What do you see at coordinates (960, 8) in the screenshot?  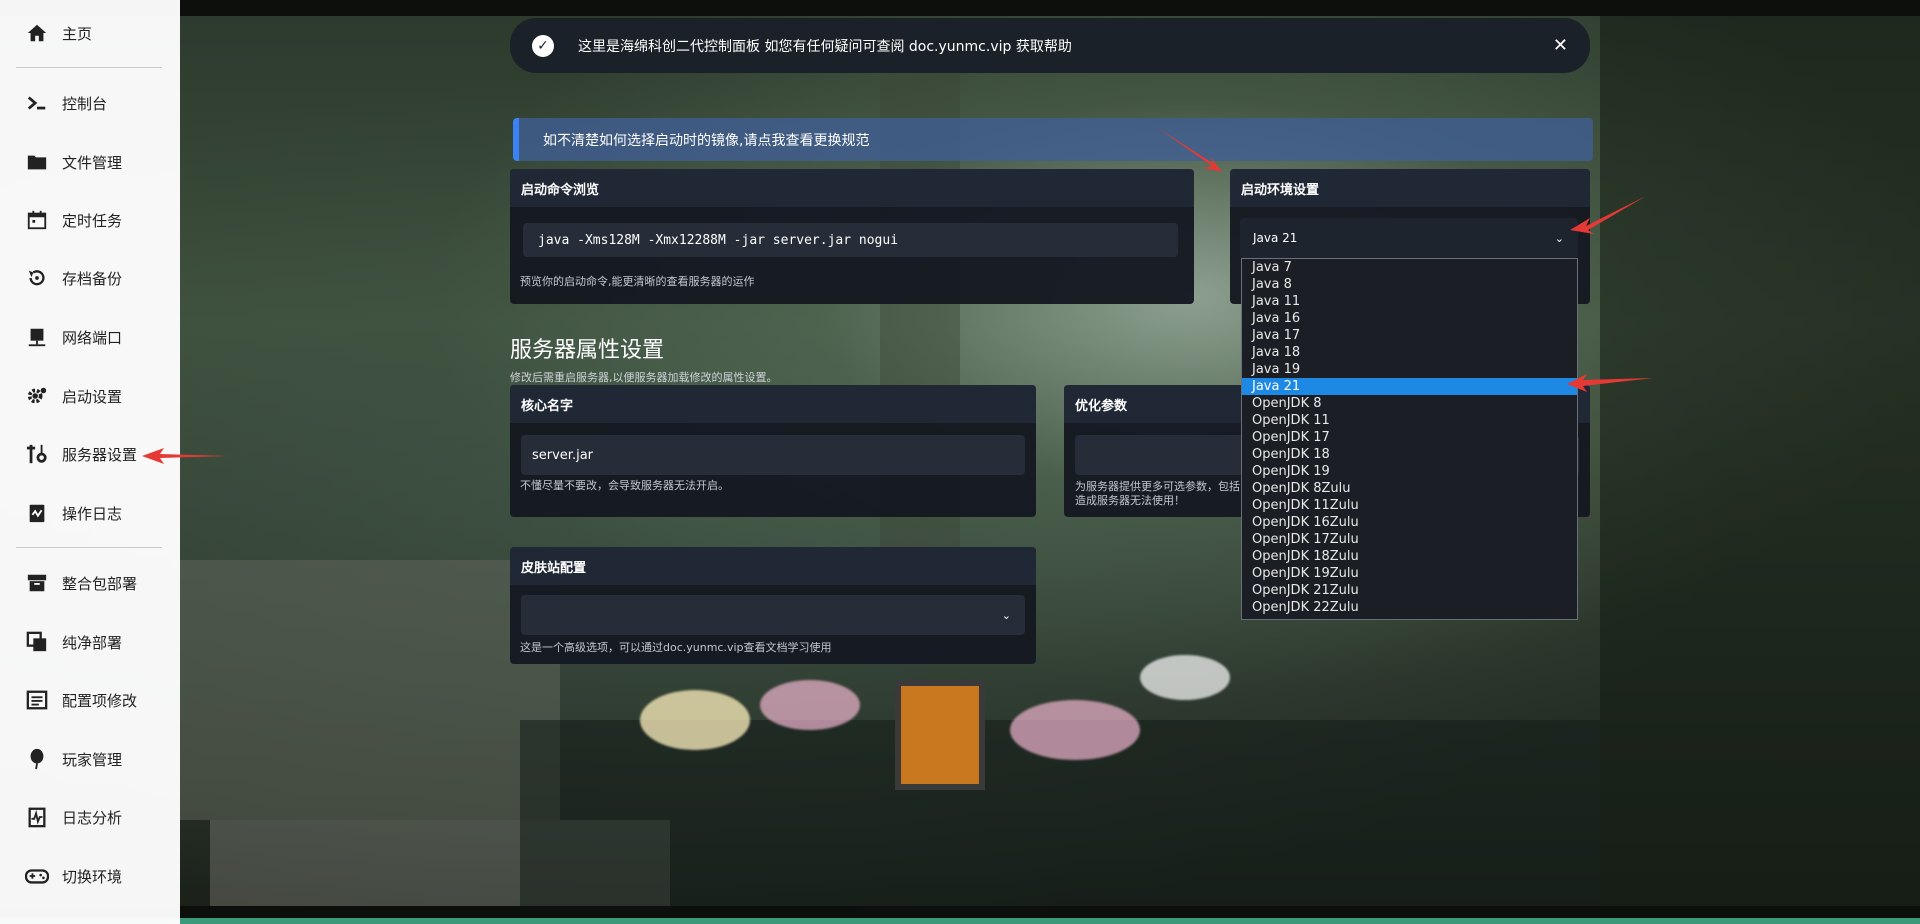 I see `top-strip` at bounding box center [960, 8].